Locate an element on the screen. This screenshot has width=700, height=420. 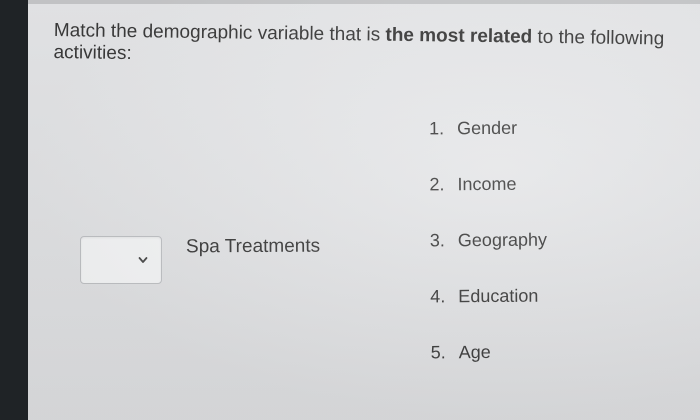
answer-item-education: 4. Education is located at coordinates (488, 314).